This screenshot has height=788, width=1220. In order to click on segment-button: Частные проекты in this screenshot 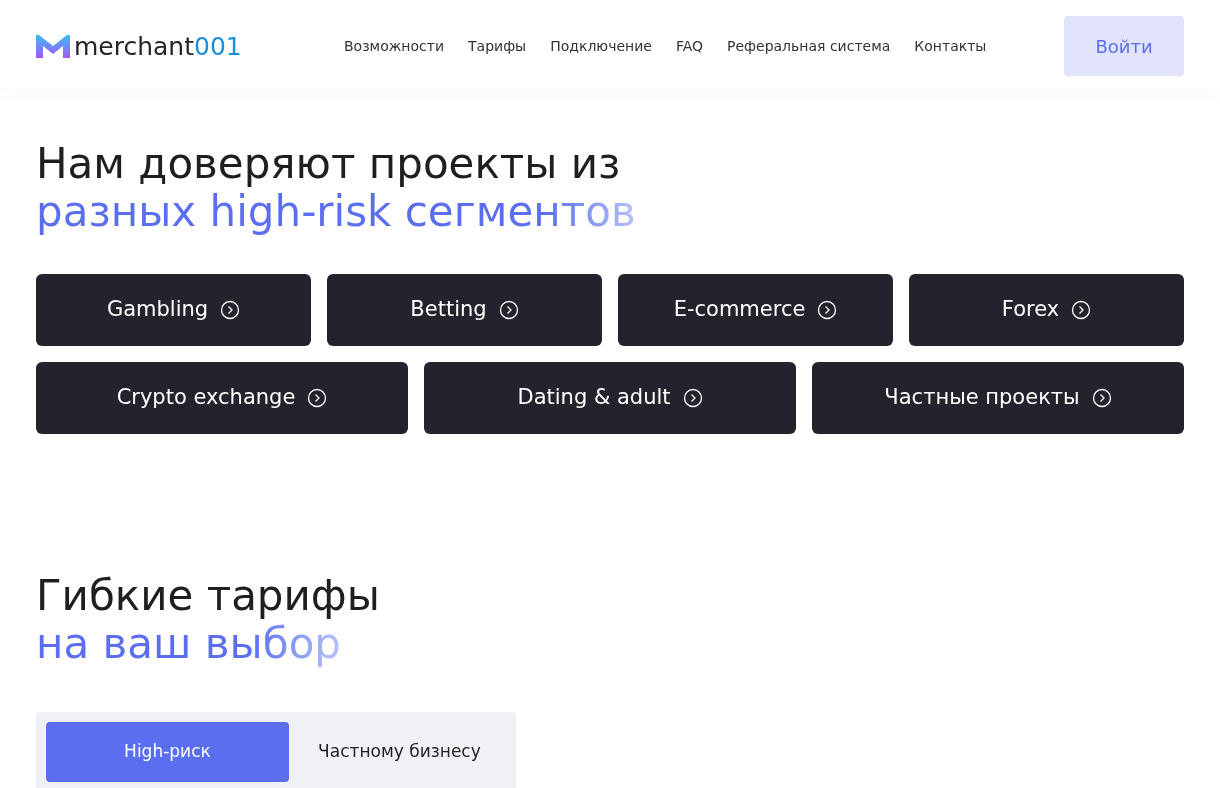, I will do `click(998, 398)`.